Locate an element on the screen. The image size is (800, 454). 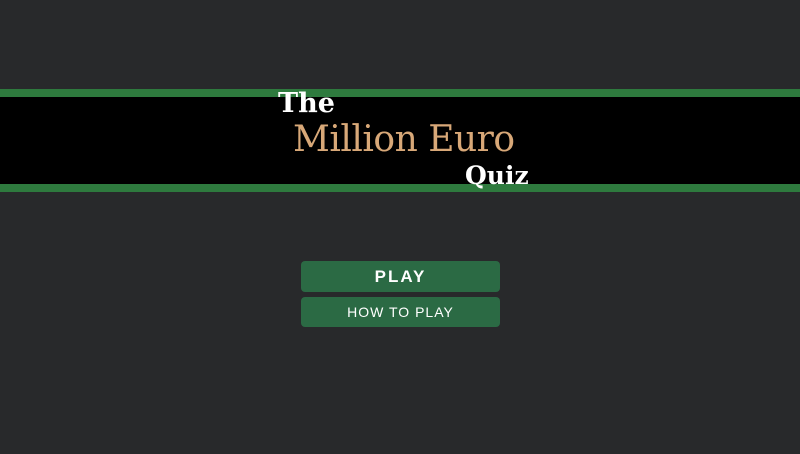
how-to-play-button: HOW TO PLAY is located at coordinates (400, 312).